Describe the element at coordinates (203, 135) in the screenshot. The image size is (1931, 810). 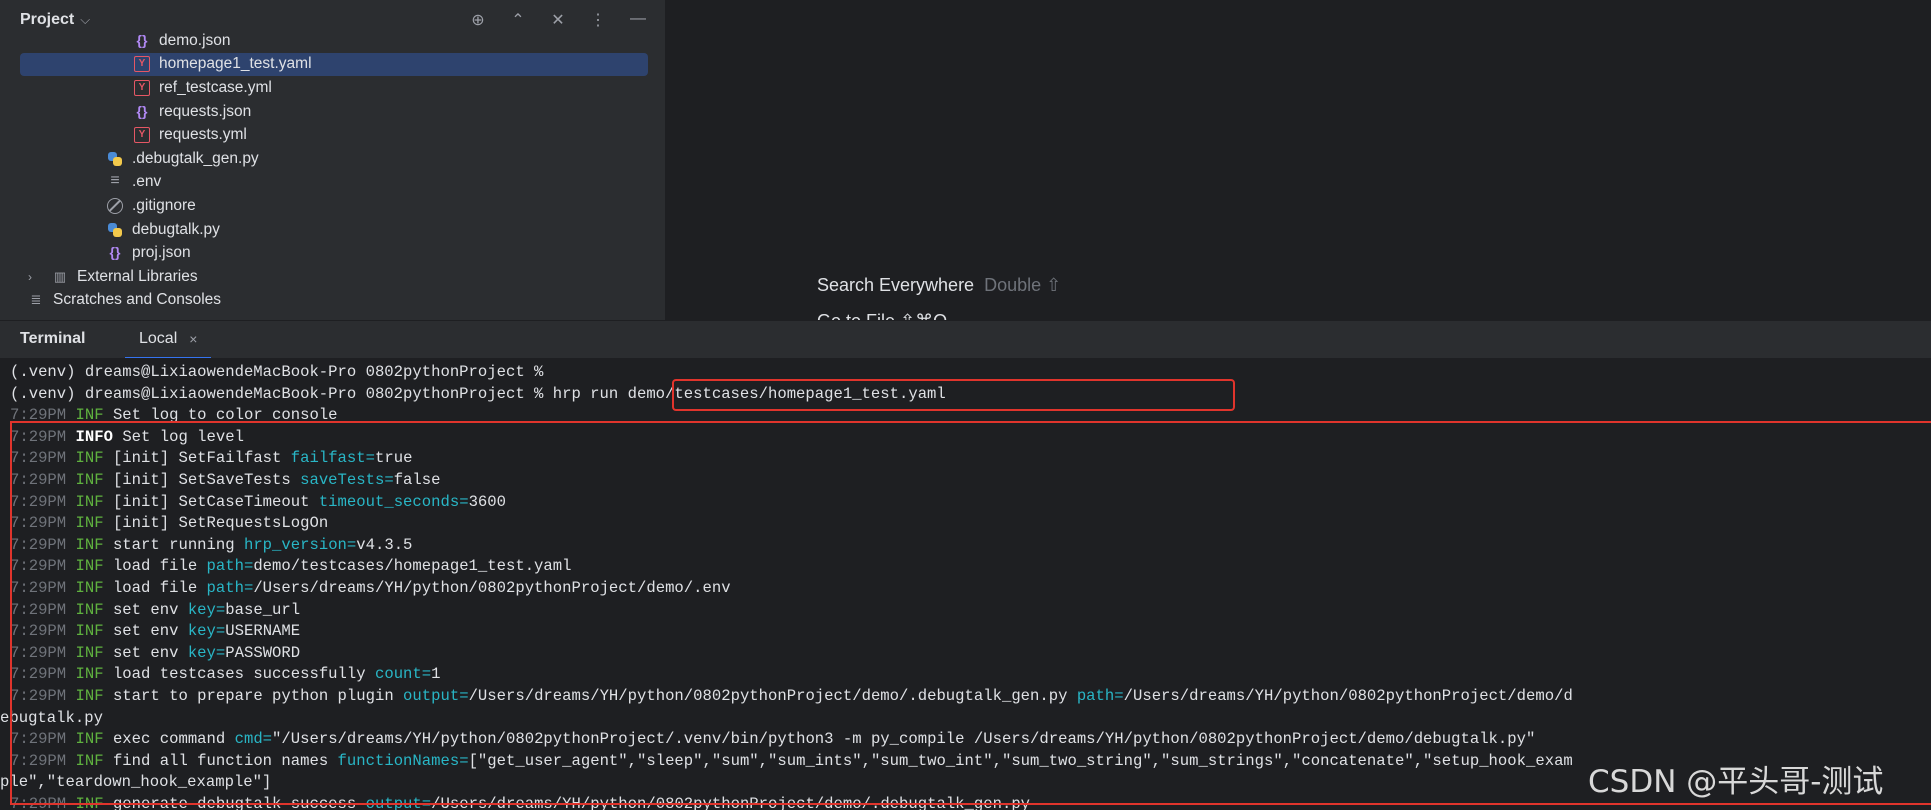
I see `tree-item-label: requests.yml` at that location.